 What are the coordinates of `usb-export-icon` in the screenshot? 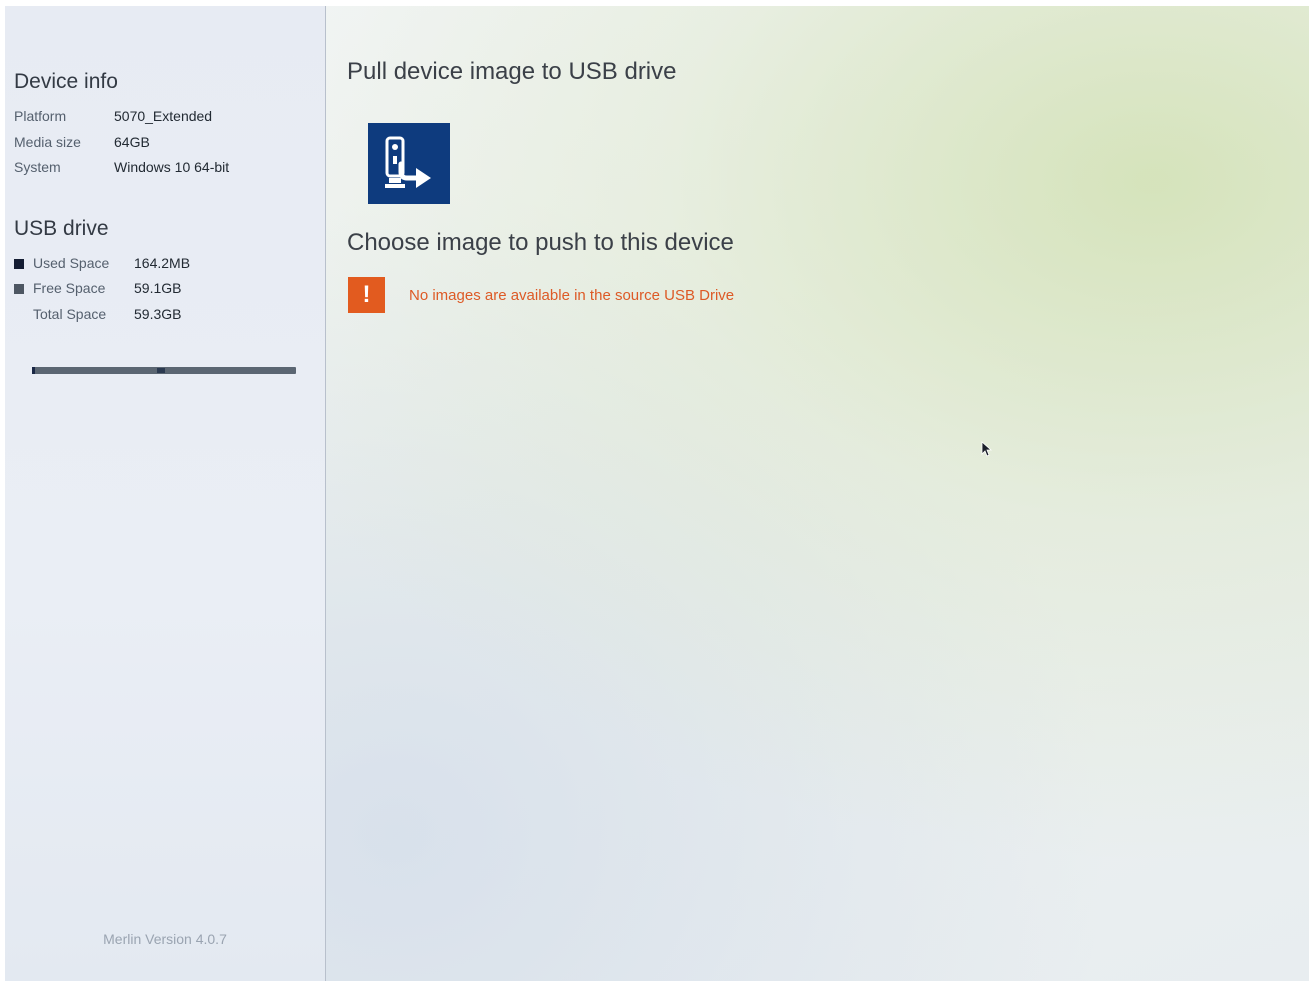 It's located at (408, 162).